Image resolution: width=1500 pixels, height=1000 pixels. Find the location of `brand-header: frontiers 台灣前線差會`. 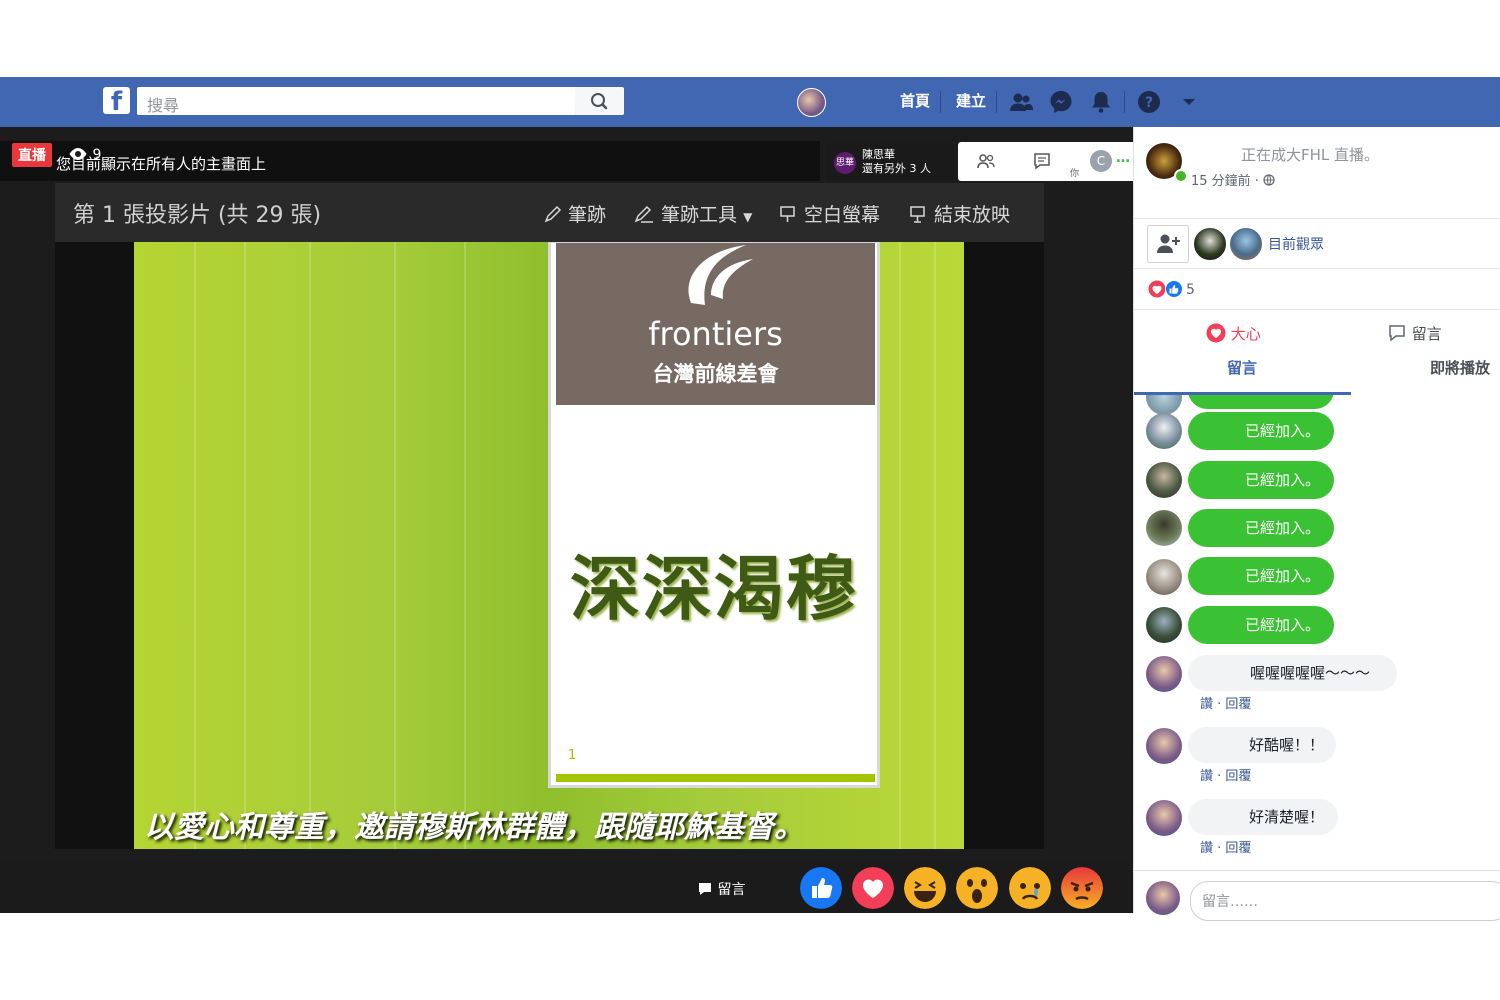

brand-header: frontiers 台灣前線差會 is located at coordinates (715, 324).